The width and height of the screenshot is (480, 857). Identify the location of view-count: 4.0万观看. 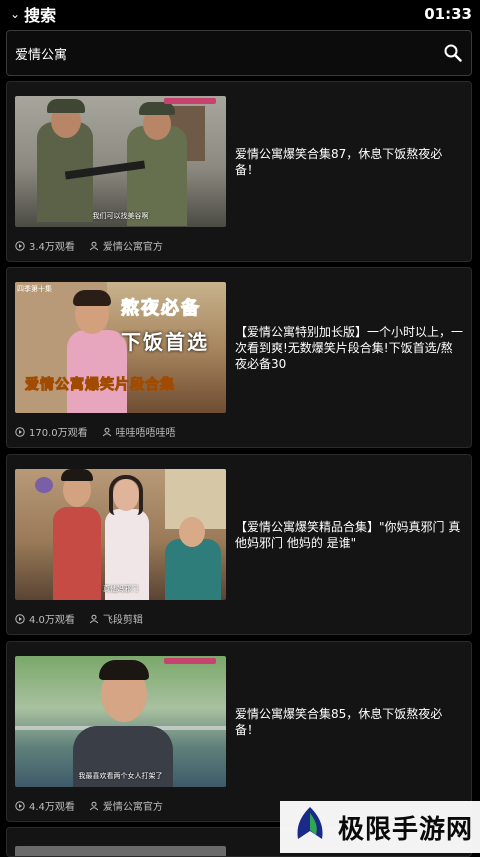
(52, 620).